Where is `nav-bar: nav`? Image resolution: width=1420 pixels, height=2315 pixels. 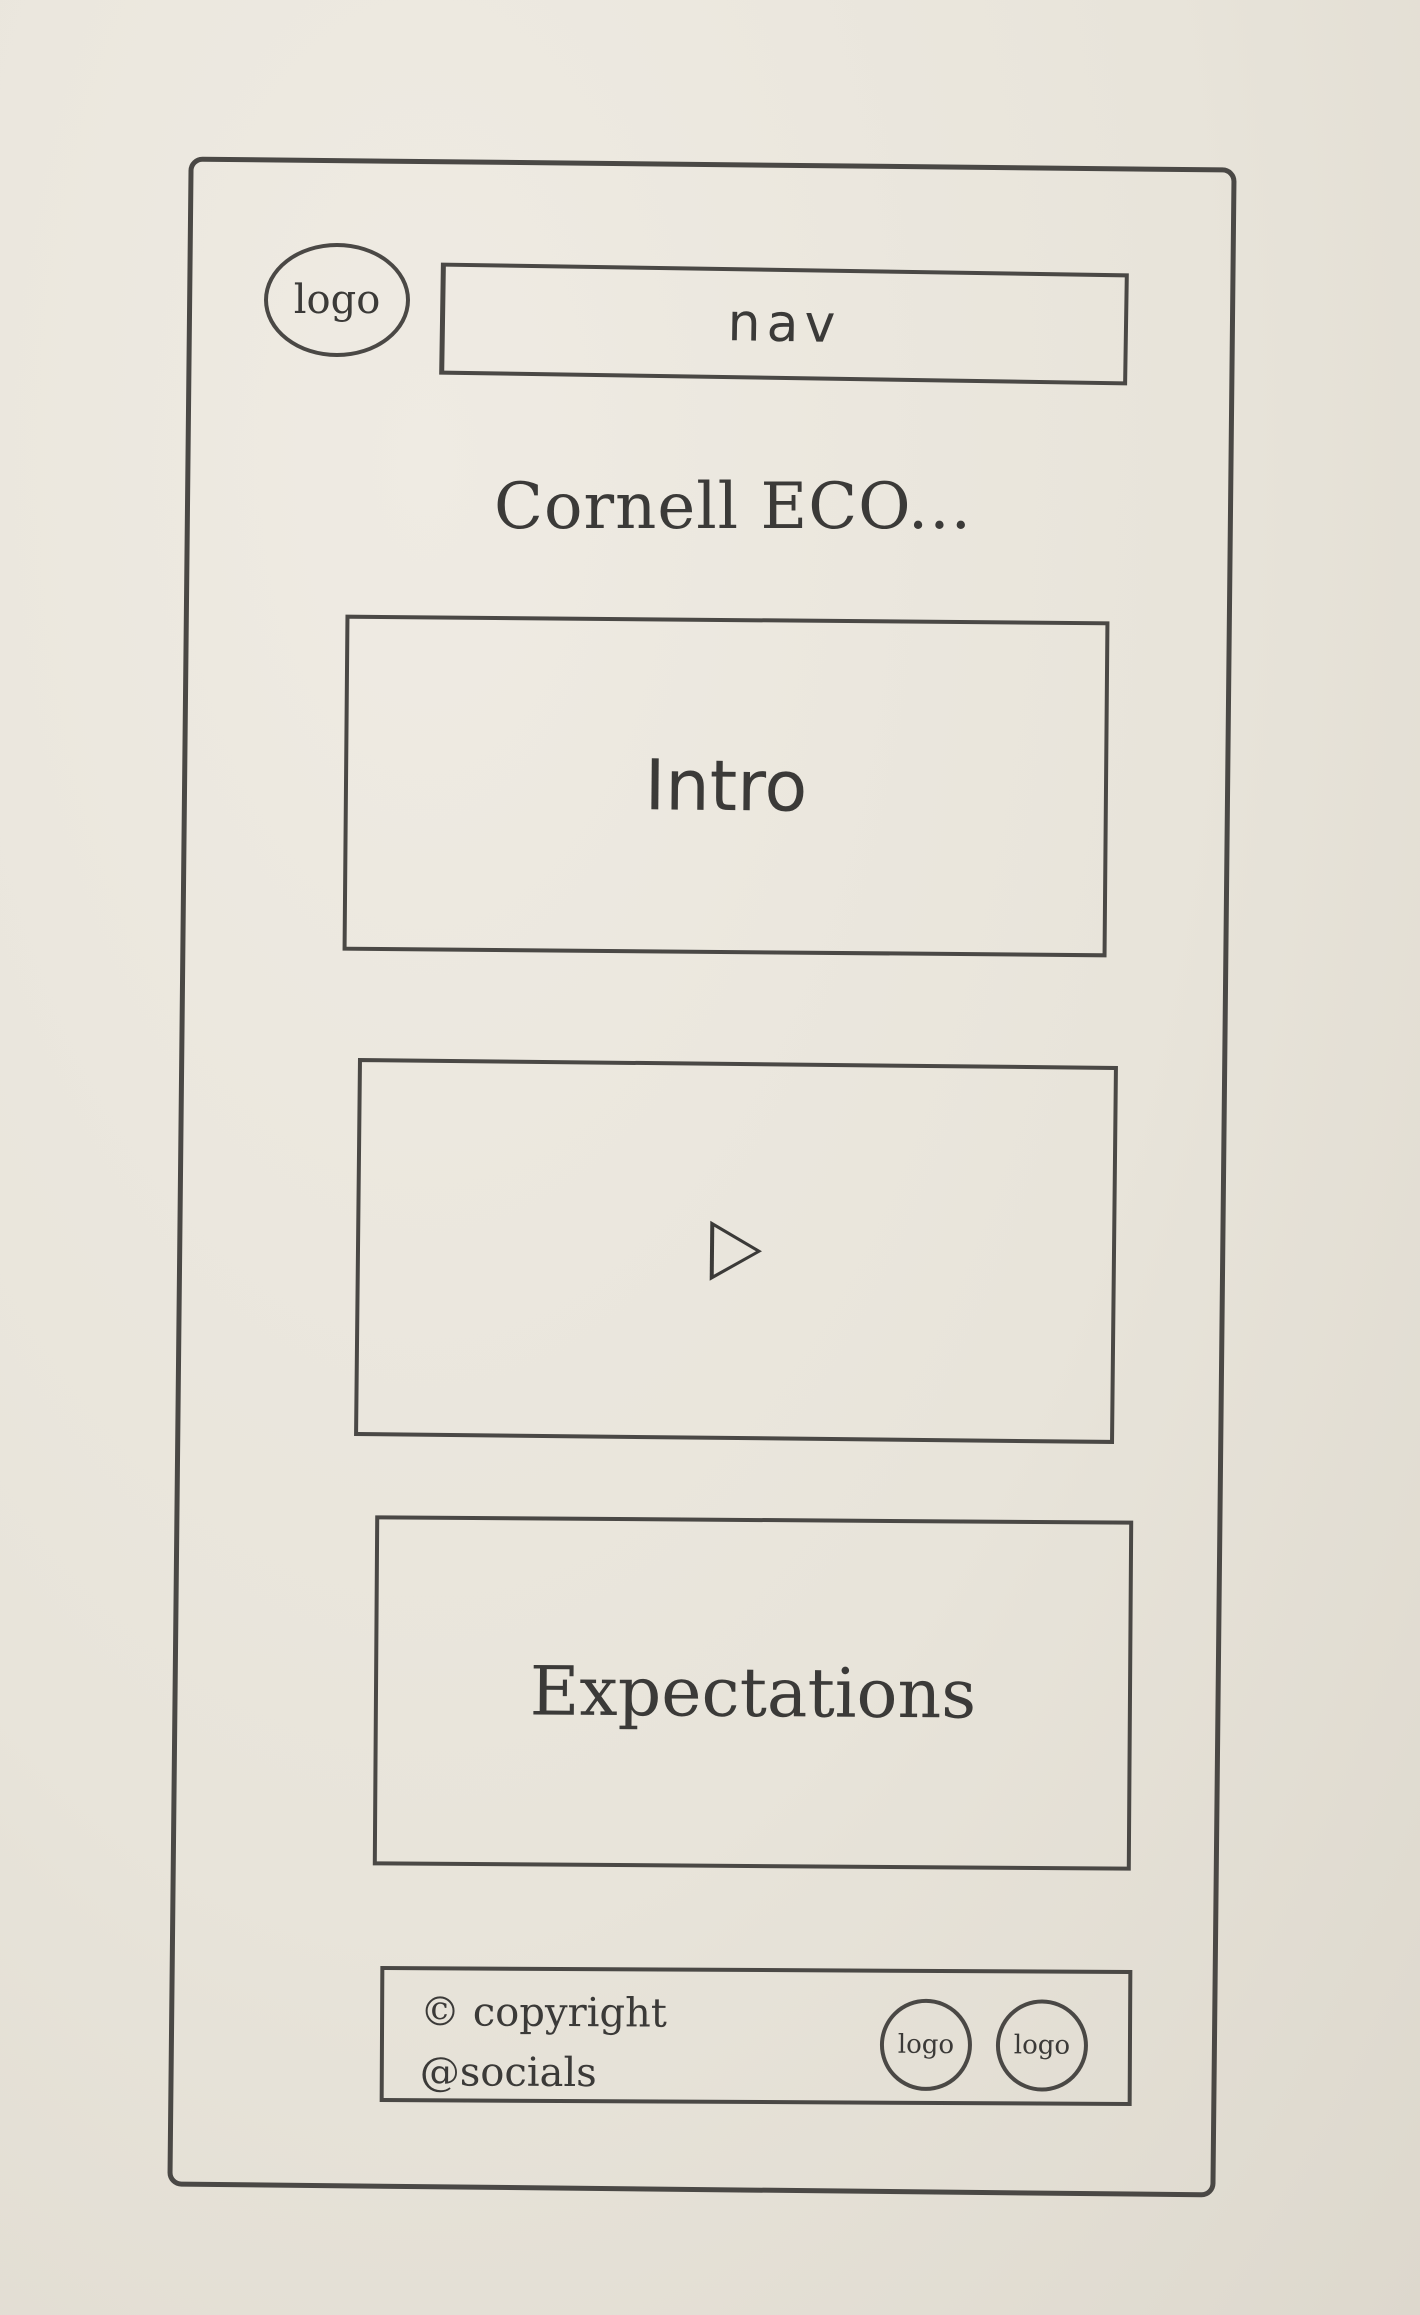
nav-bar: nav is located at coordinates (784, 324).